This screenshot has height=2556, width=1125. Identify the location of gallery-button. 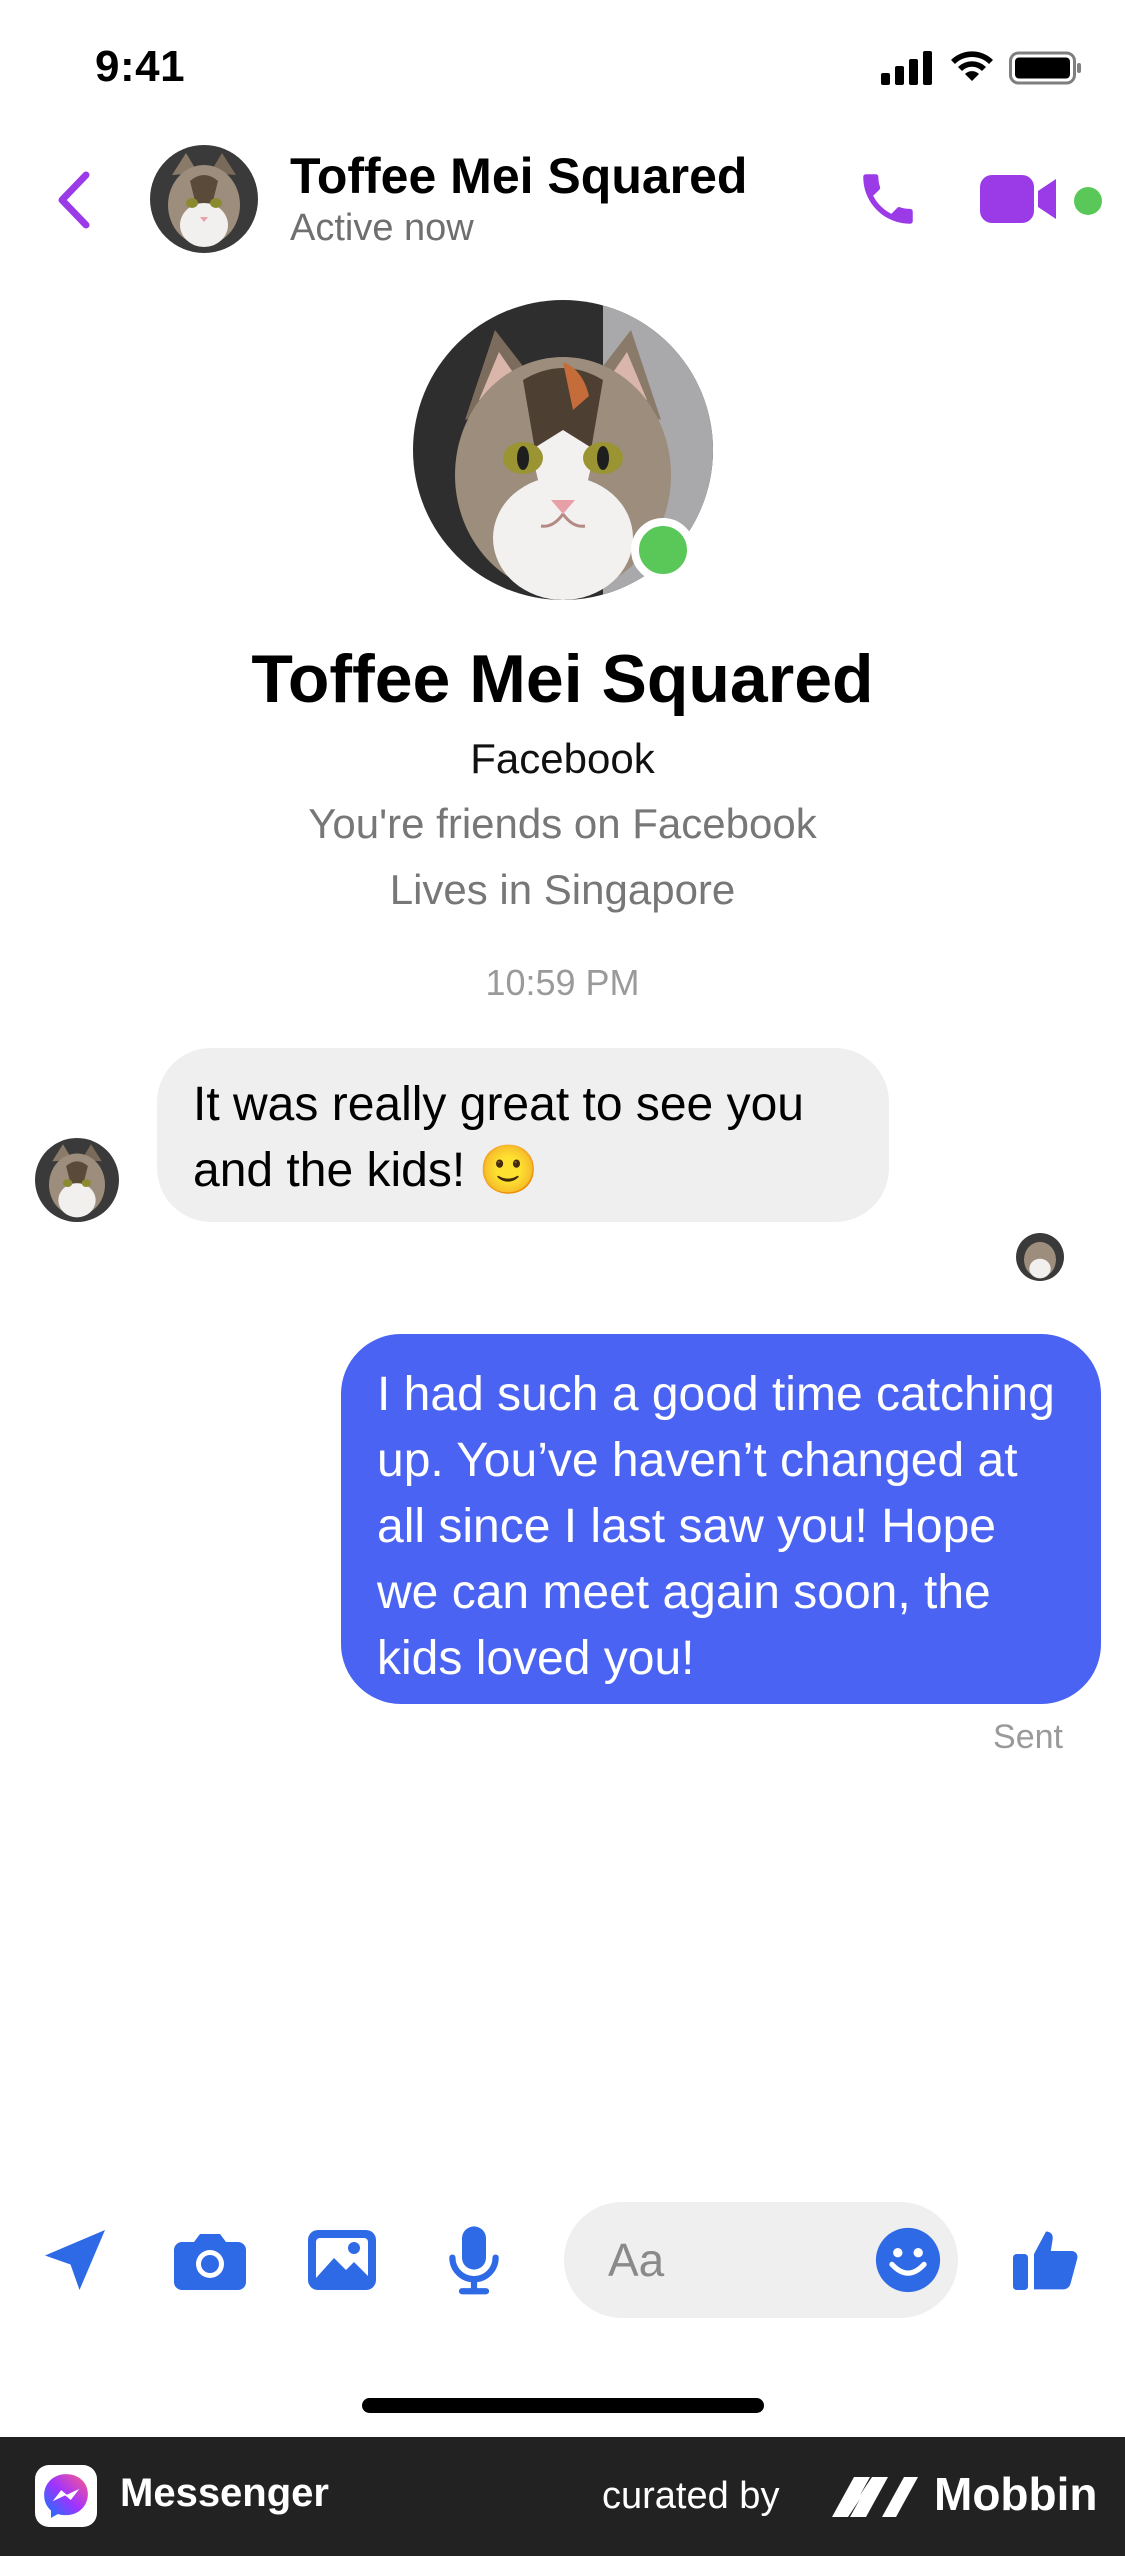
(342, 2260).